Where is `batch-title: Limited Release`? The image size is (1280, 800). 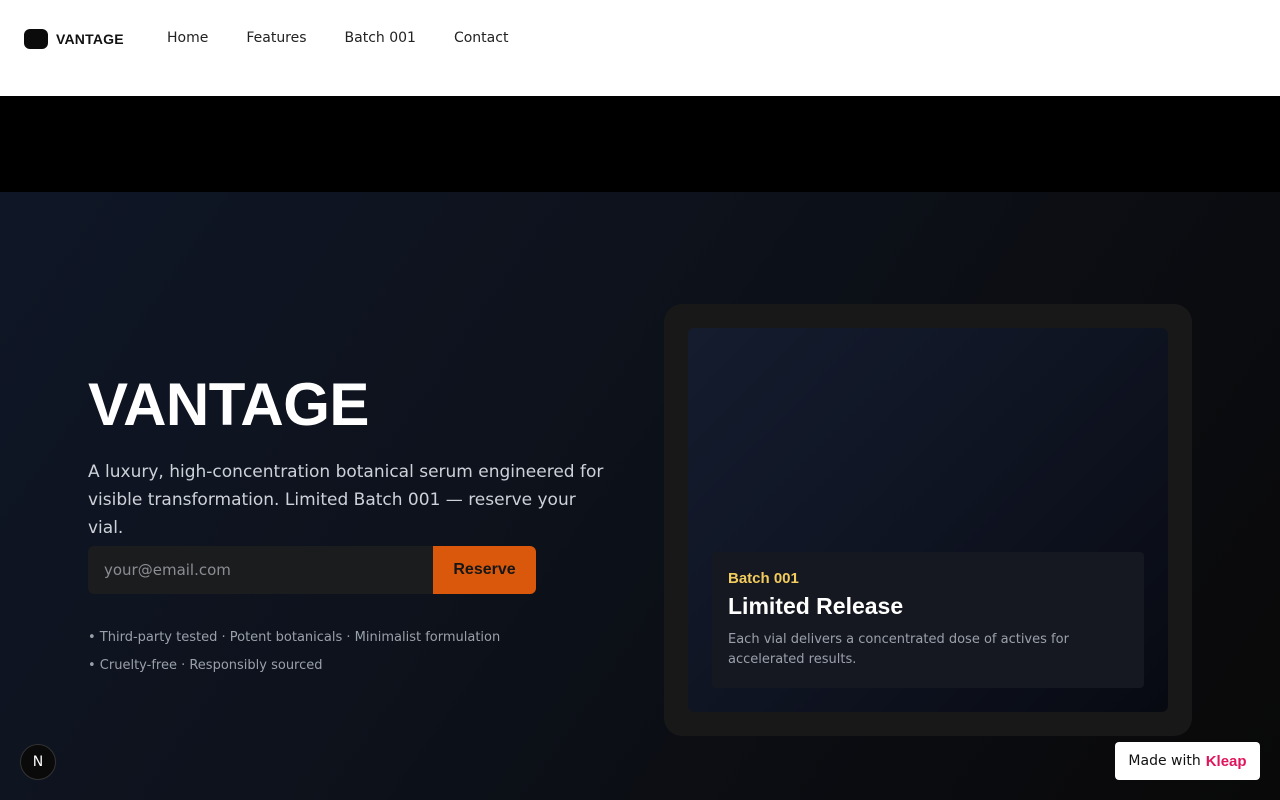 batch-title: Limited Release is located at coordinates (816, 606).